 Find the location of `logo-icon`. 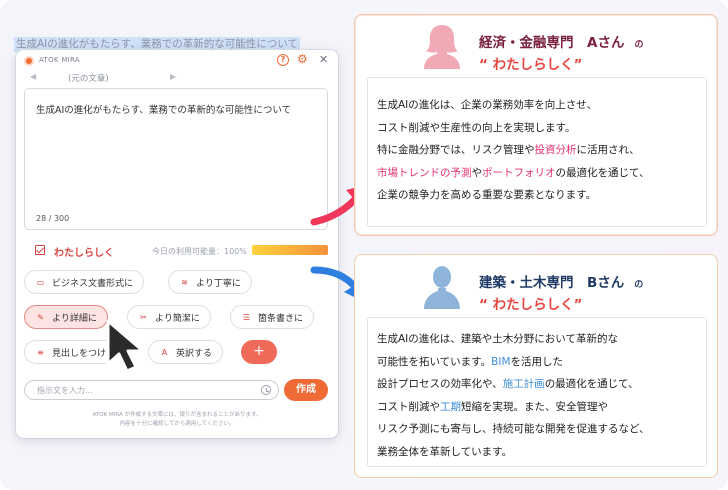

logo-icon is located at coordinates (29, 61).